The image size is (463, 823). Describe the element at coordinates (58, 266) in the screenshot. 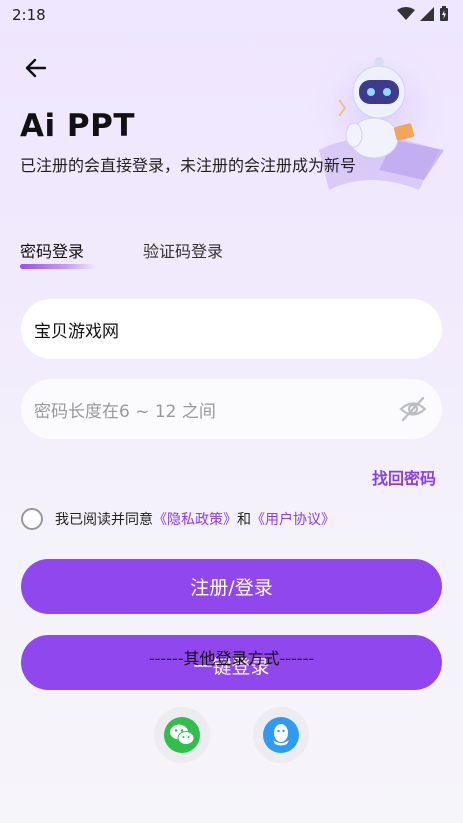

I see `active-tab-indicator` at that location.